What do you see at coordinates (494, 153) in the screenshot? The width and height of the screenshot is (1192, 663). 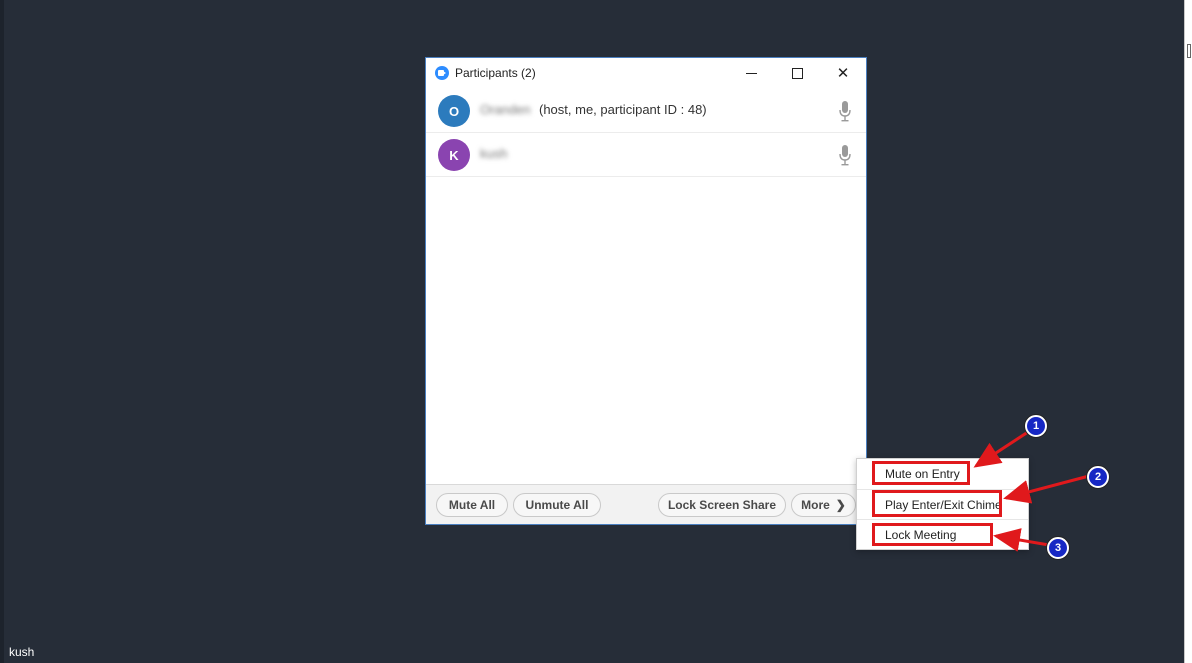 I see `participant-name: kush` at bounding box center [494, 153].